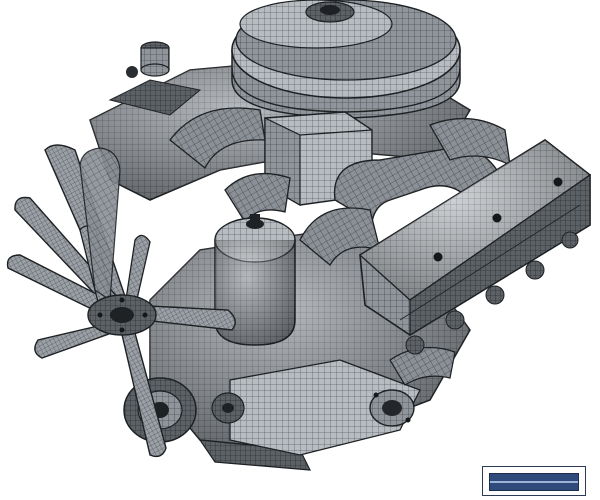 Image resolution: width=600 pixels, height=500 pixels. What do you see at coordinates (148, 59) in the screenshot?
I see `oil-filler-cap` at bounding box center [148, 59].